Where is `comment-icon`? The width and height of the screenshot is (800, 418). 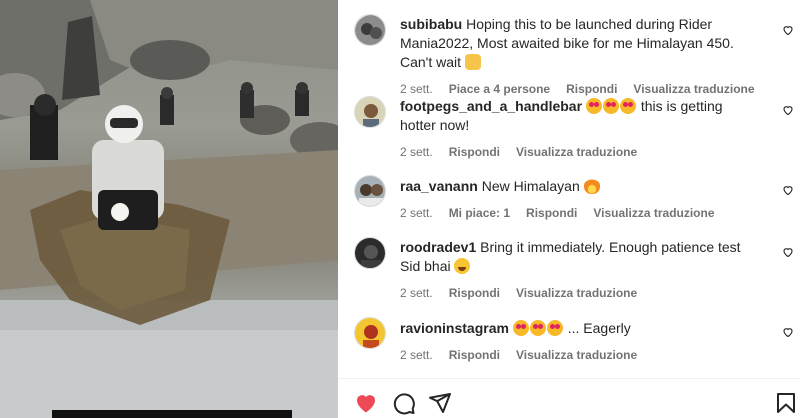
comment-icon is located at coordinates (404, 403).